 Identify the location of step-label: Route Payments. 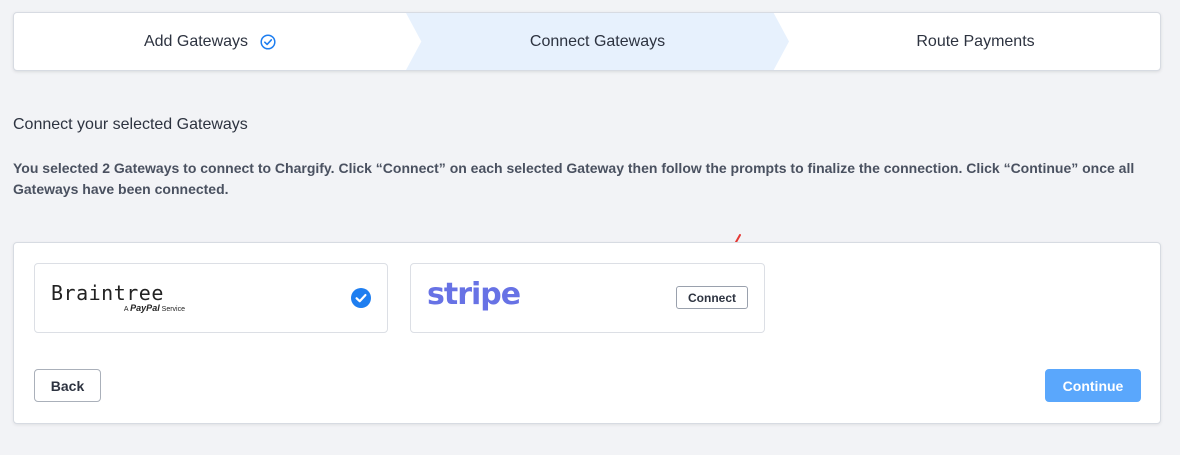
(975, 41).